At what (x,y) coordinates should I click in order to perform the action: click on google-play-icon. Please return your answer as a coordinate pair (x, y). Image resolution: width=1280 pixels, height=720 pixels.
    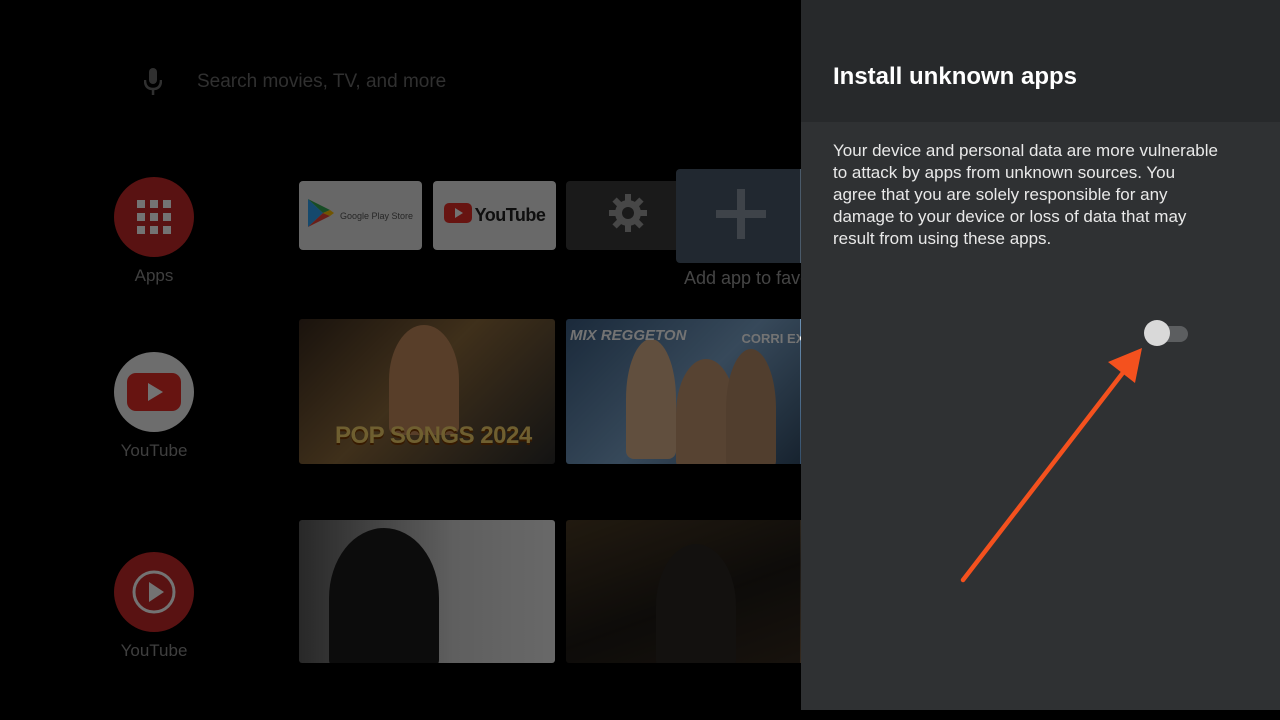
    Looking at the image, I should click on (320, 215).